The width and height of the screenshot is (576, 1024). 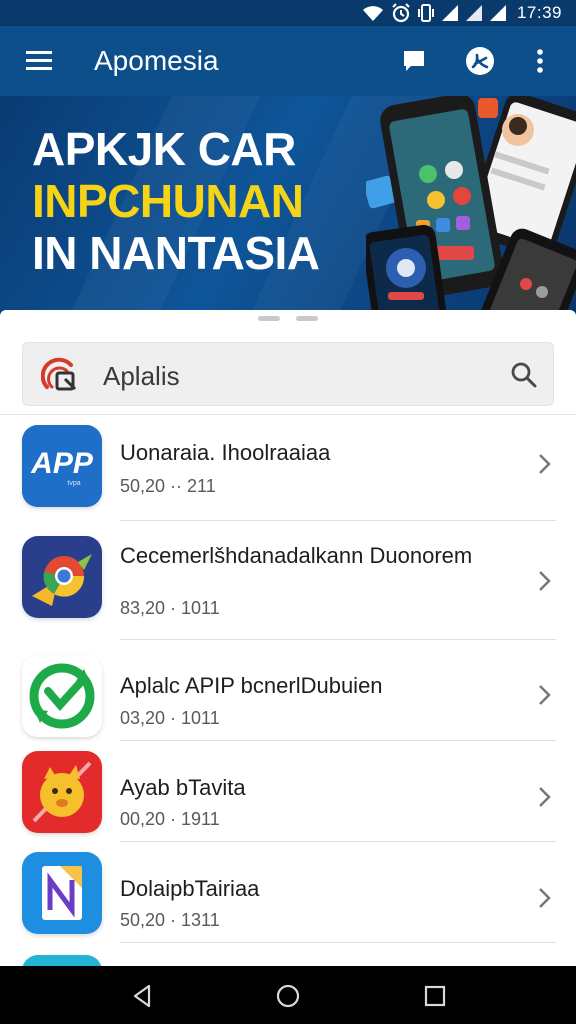 I want to click on home-icon, so click(x=288, y=996).